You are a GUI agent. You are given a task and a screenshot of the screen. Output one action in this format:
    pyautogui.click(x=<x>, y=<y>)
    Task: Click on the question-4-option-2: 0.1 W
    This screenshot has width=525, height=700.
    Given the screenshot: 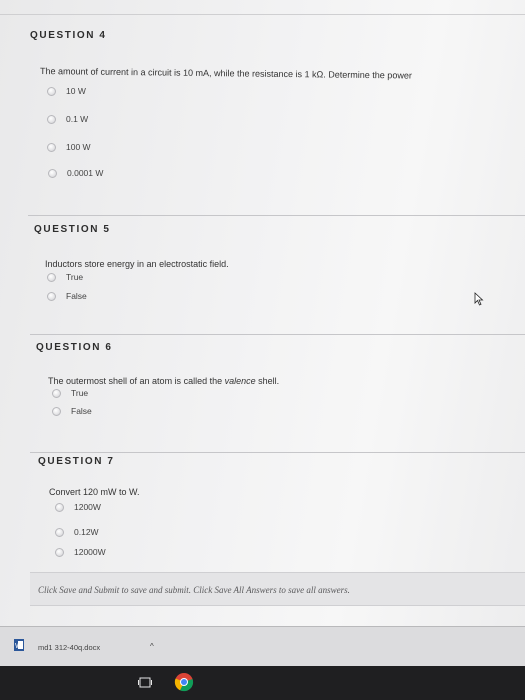 What is the action you would take?
    pyautogui.click(x=67, y=119)
    